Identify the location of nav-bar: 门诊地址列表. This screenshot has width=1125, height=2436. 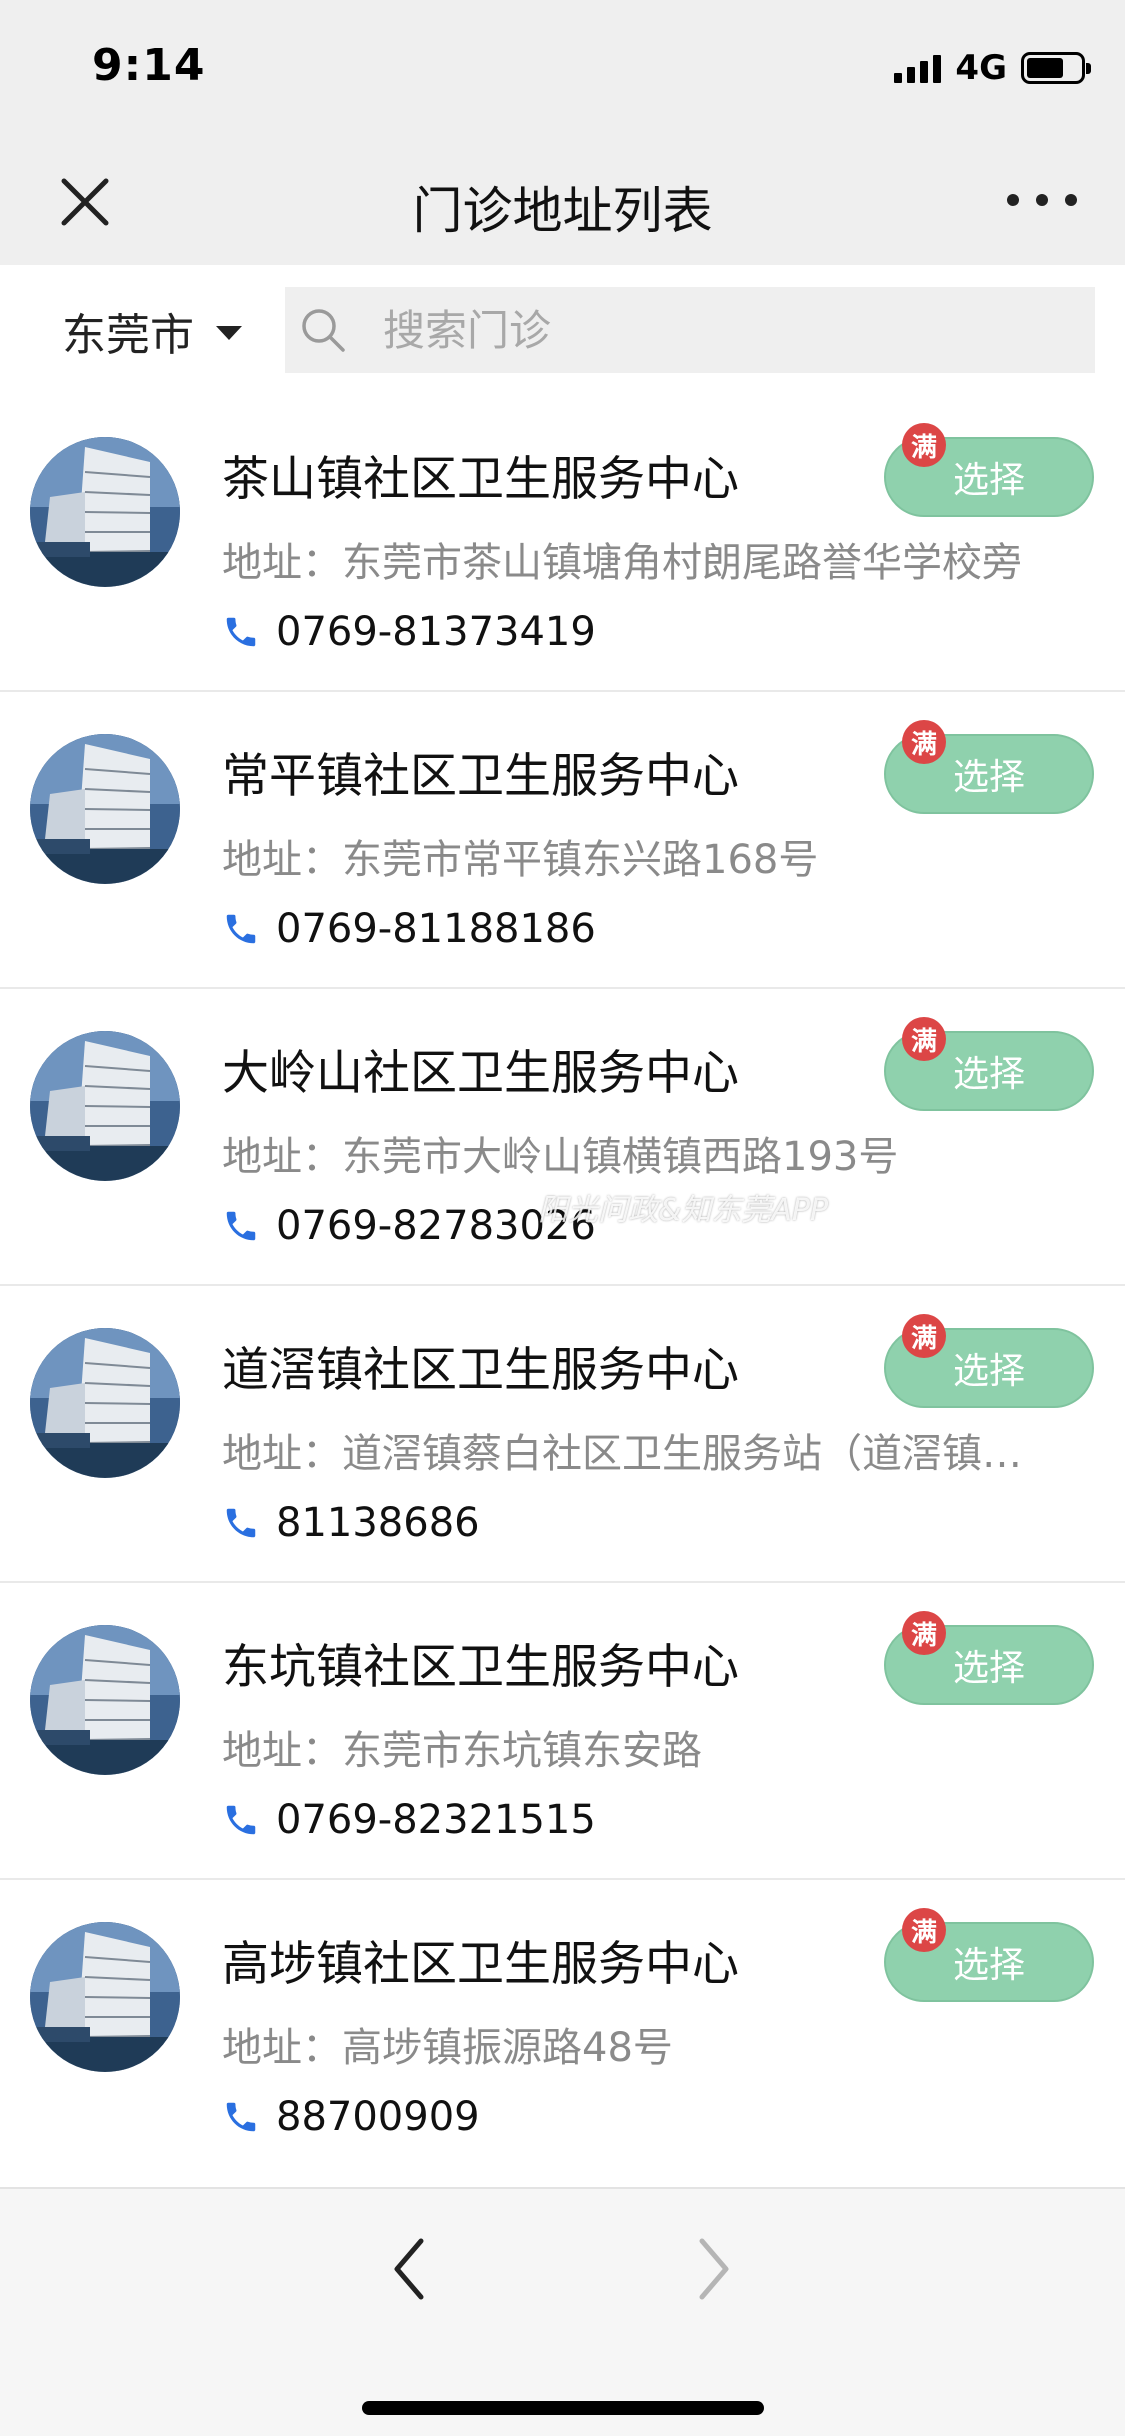
(562, 200).